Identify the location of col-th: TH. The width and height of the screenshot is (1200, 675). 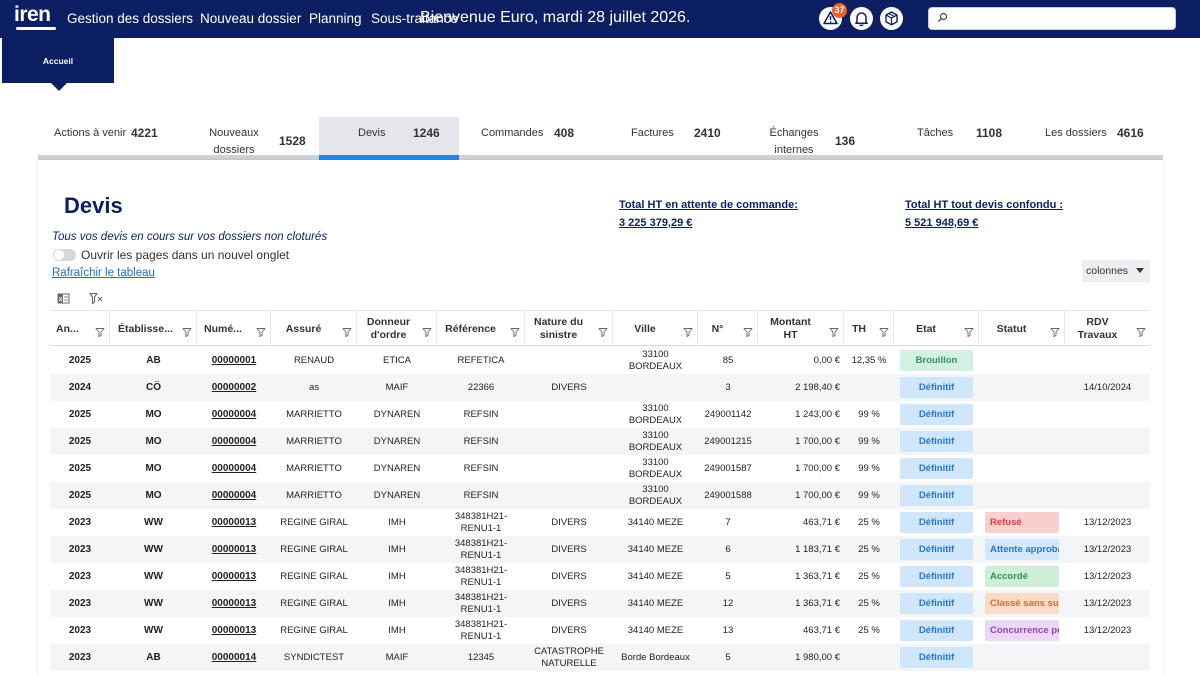
(869, 329).